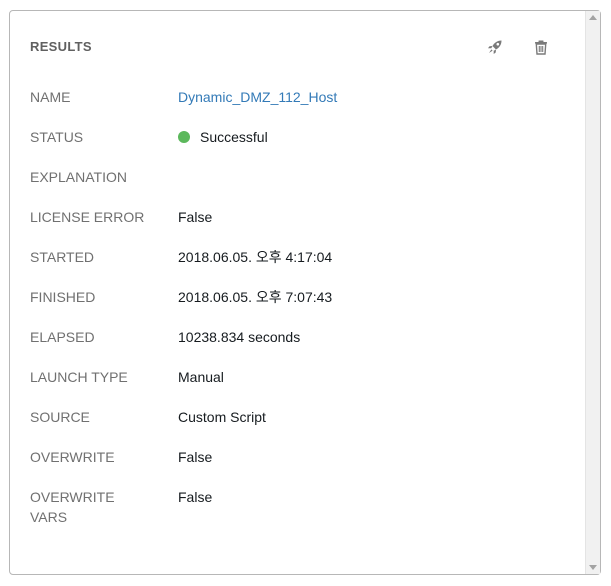  Describe the element at coordinates (78, 177) in the screenshot. I see `explanation-label: EXPLANATION` at that location.